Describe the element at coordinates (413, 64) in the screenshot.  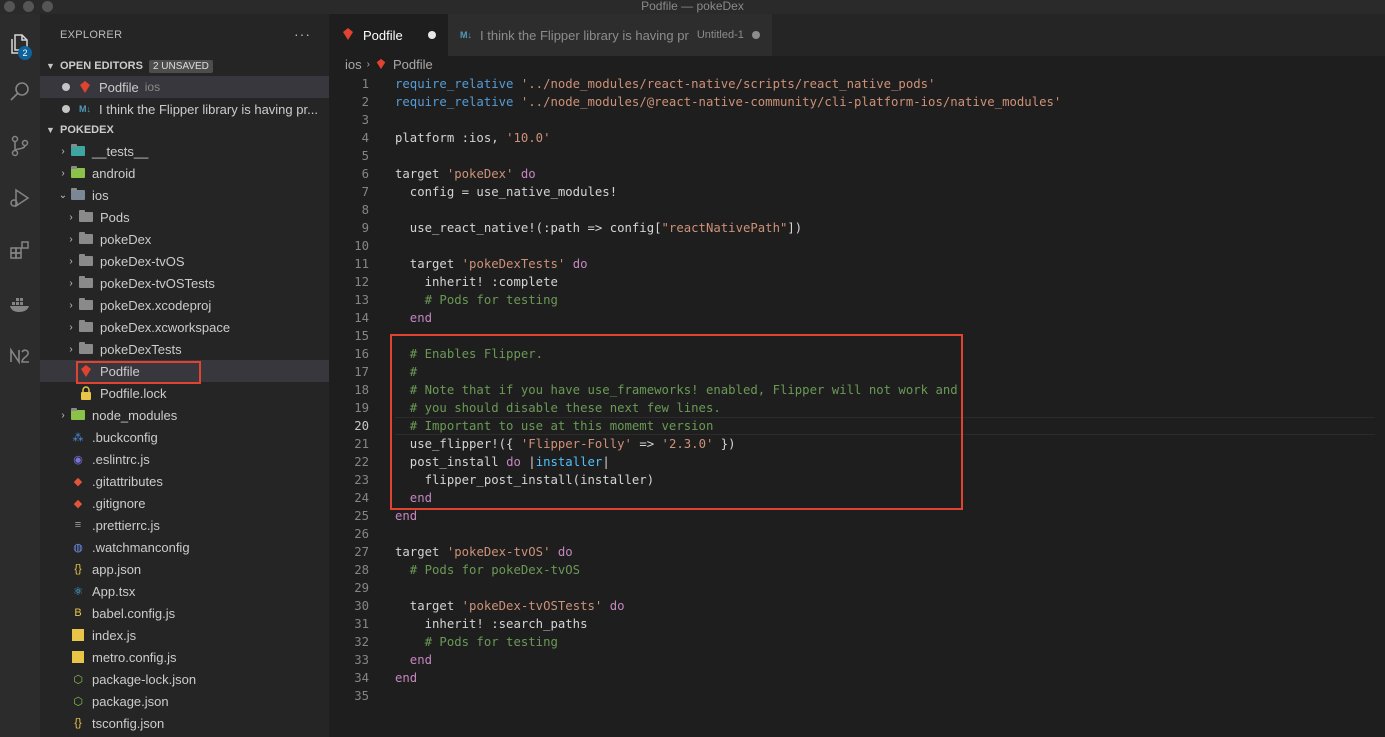
I see `breadcrumb-file: Podfile` at that location.